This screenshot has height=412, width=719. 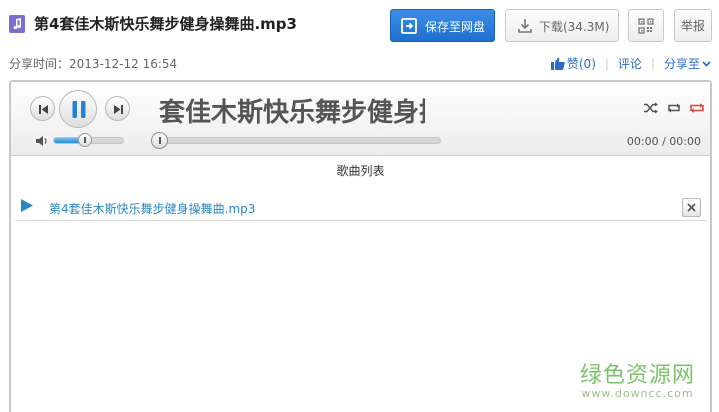 I want to click on share-to-dropdown: 分享至, so click(x=687, y=63).